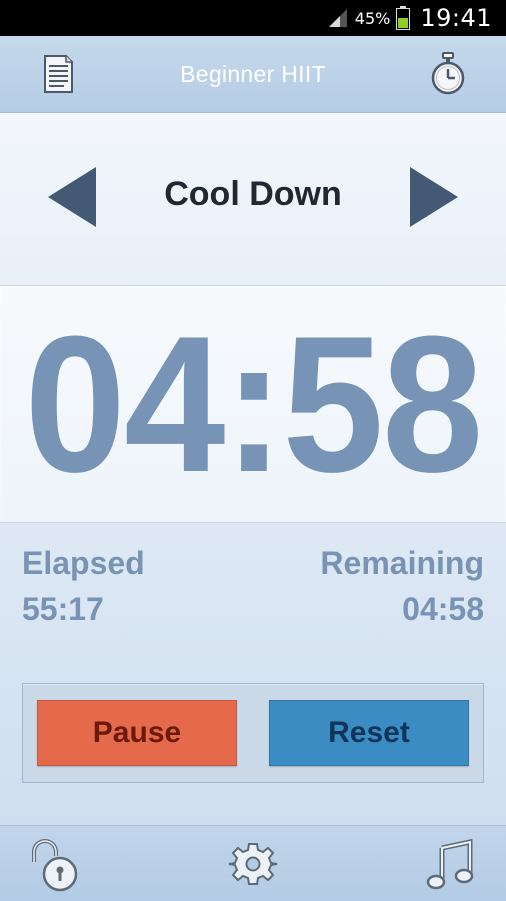 The width and height of the screenshot is (506, 901). I want to click on reset-button: Reset, so click(369, 733).